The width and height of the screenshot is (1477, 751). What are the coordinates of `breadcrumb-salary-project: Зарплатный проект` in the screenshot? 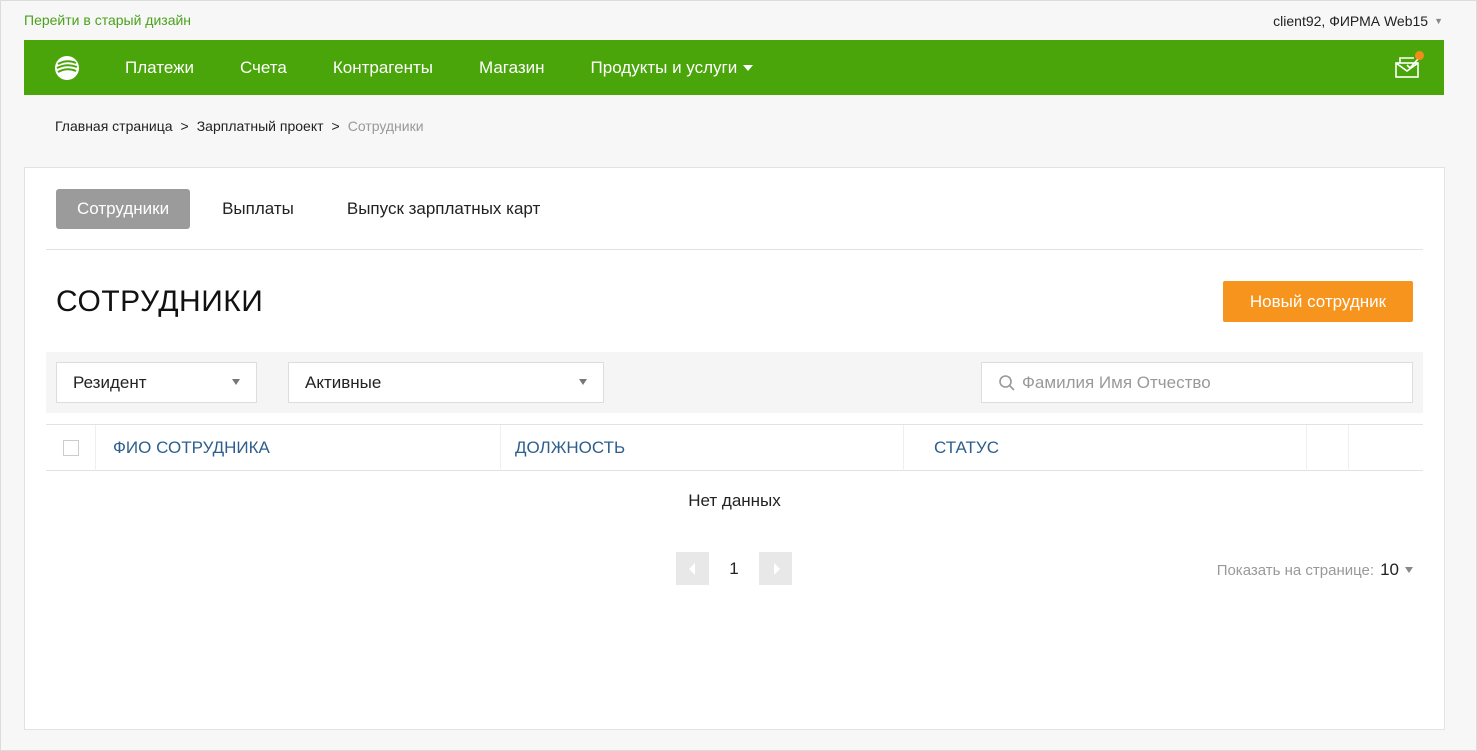 It's located at (260, 126).